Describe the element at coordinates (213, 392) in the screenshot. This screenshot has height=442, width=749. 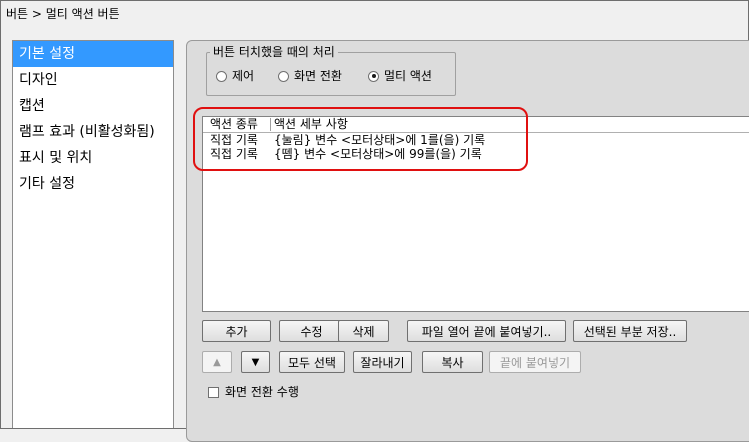
I see `screen-switch-checkbox-box` at that location.